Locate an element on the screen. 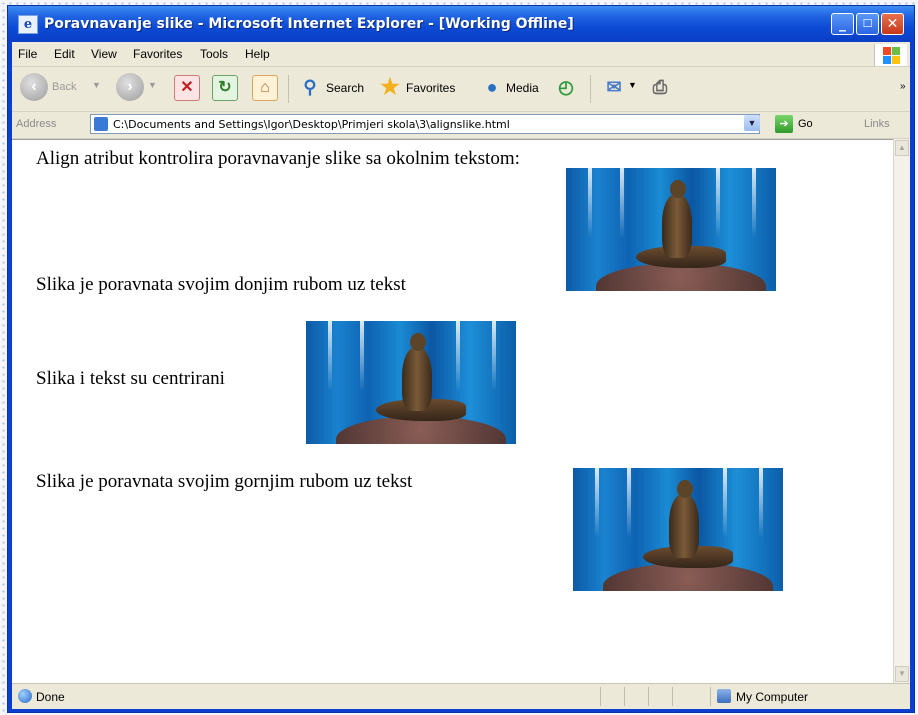  menu-file: File is located at coordinates (27, 54).